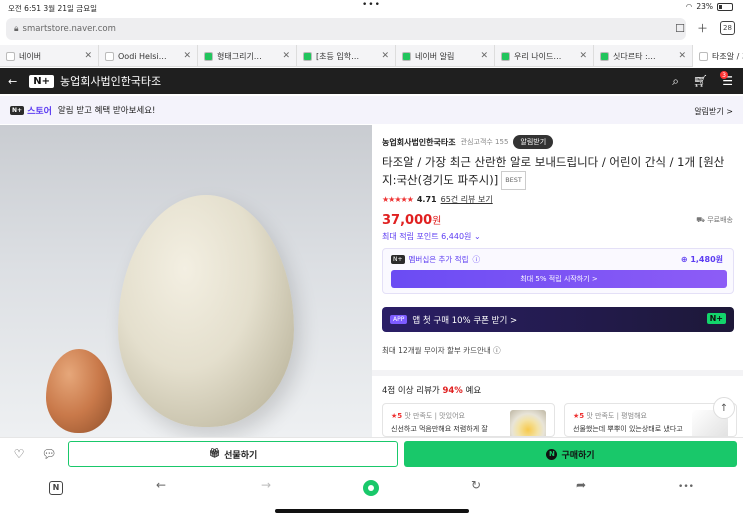 The image size is (743, 519). What do you see at coordinates (533, 142) in the screenshot?
I see `notify-button: 알림받기` at bounding box center [533, 142].